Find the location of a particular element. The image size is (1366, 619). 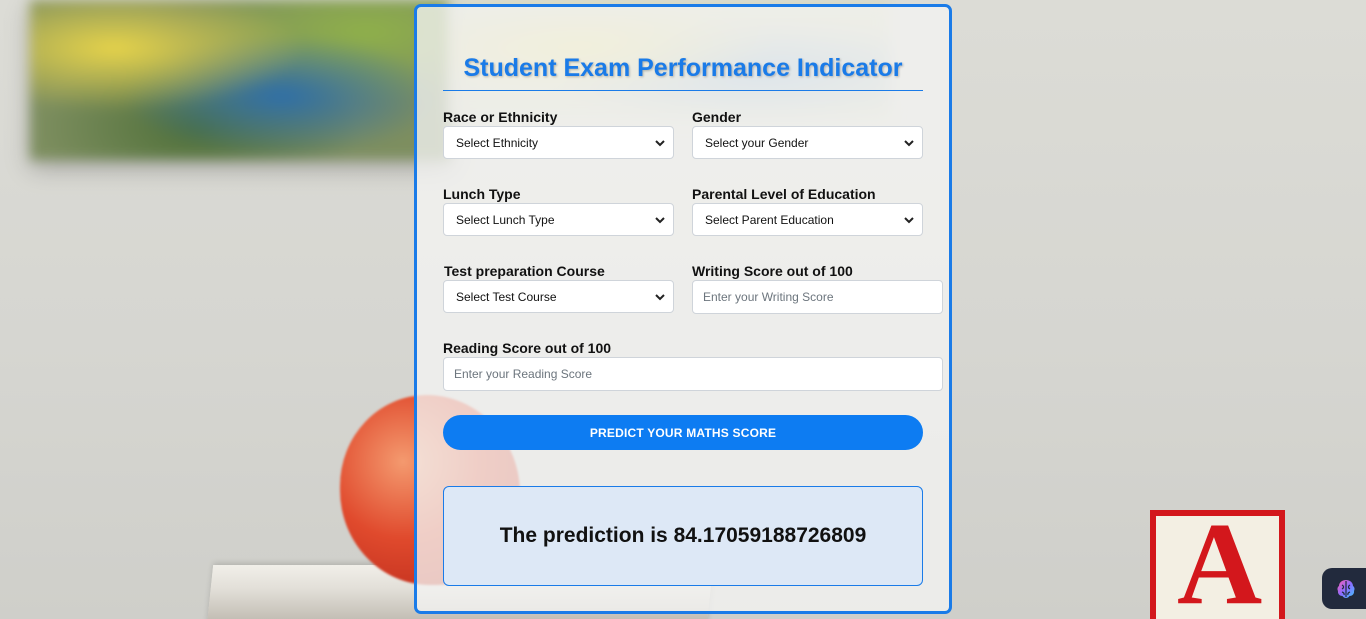

writing-score-placeholder: Enter your Writing Score is located at coordinates (768, 297).